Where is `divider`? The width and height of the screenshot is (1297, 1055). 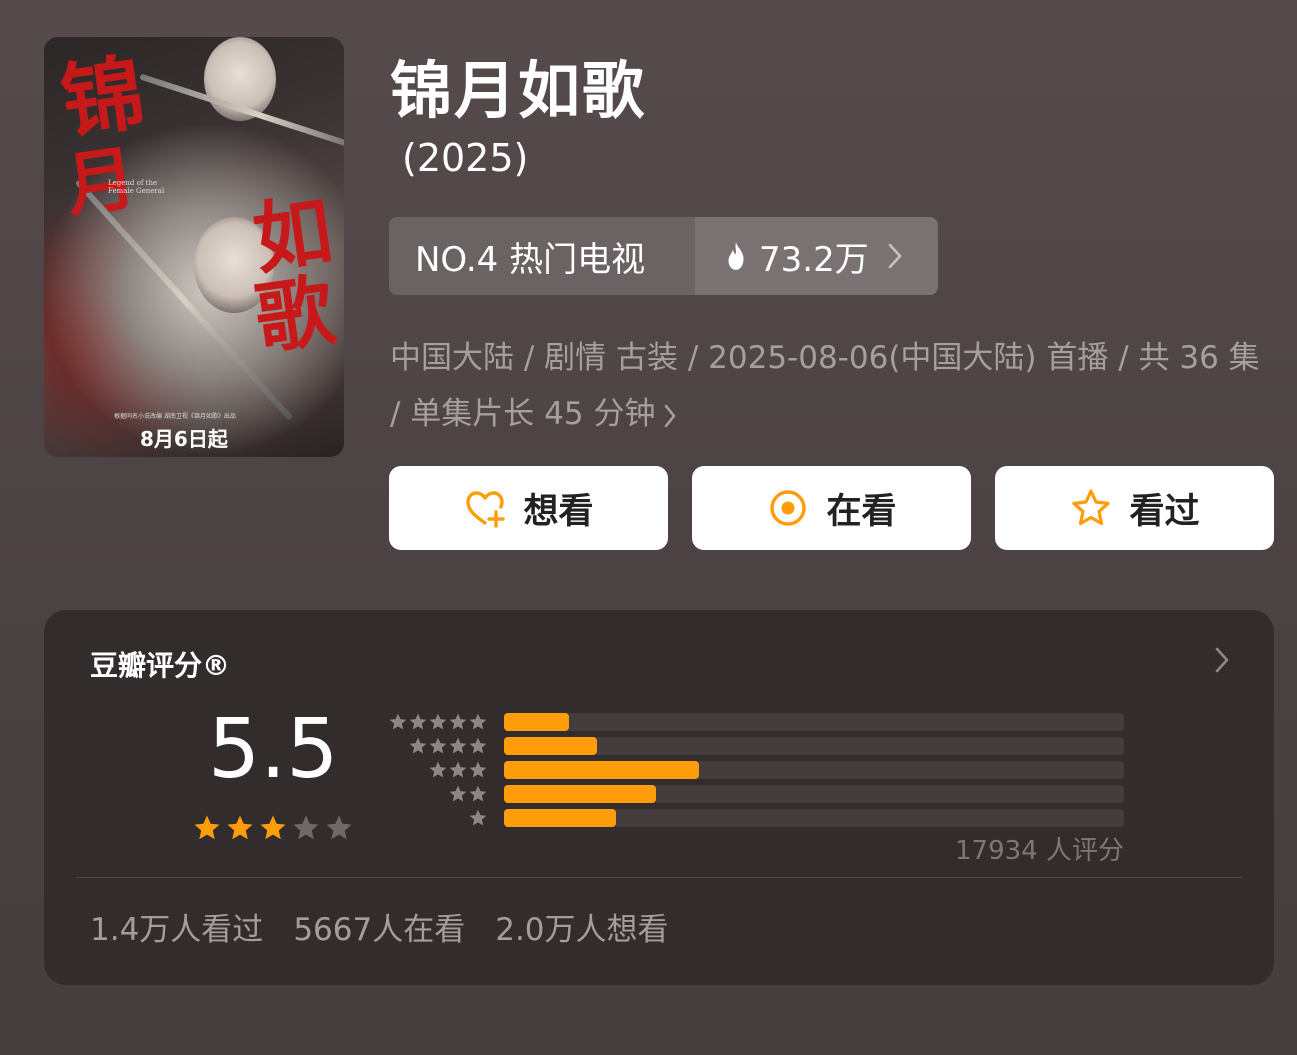 divider is located at coordinates (659, 877).